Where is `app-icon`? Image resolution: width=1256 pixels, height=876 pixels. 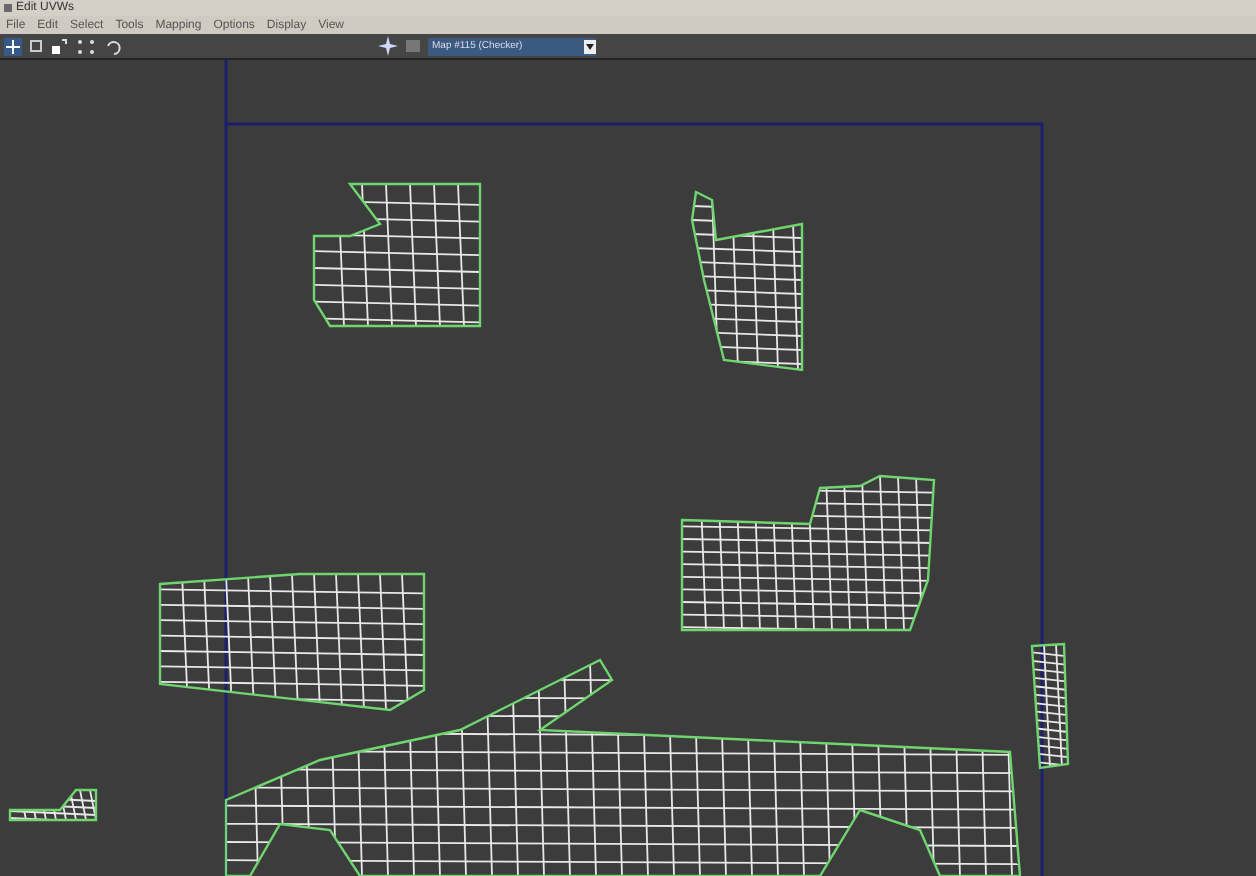
app-icon is located at coordinates (8, 8).